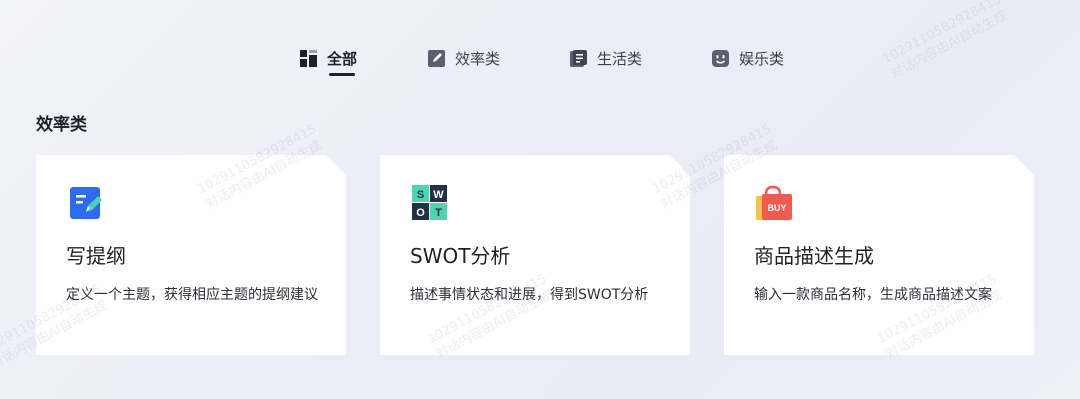  Describe the element at coordinates (61, 125) in the screenshot. I see `section-title: 效率类` at that location.